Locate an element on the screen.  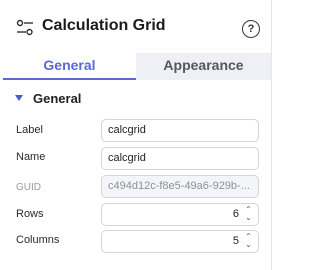
panel-title: Calculation Grid is located at coordinates (104, 25).